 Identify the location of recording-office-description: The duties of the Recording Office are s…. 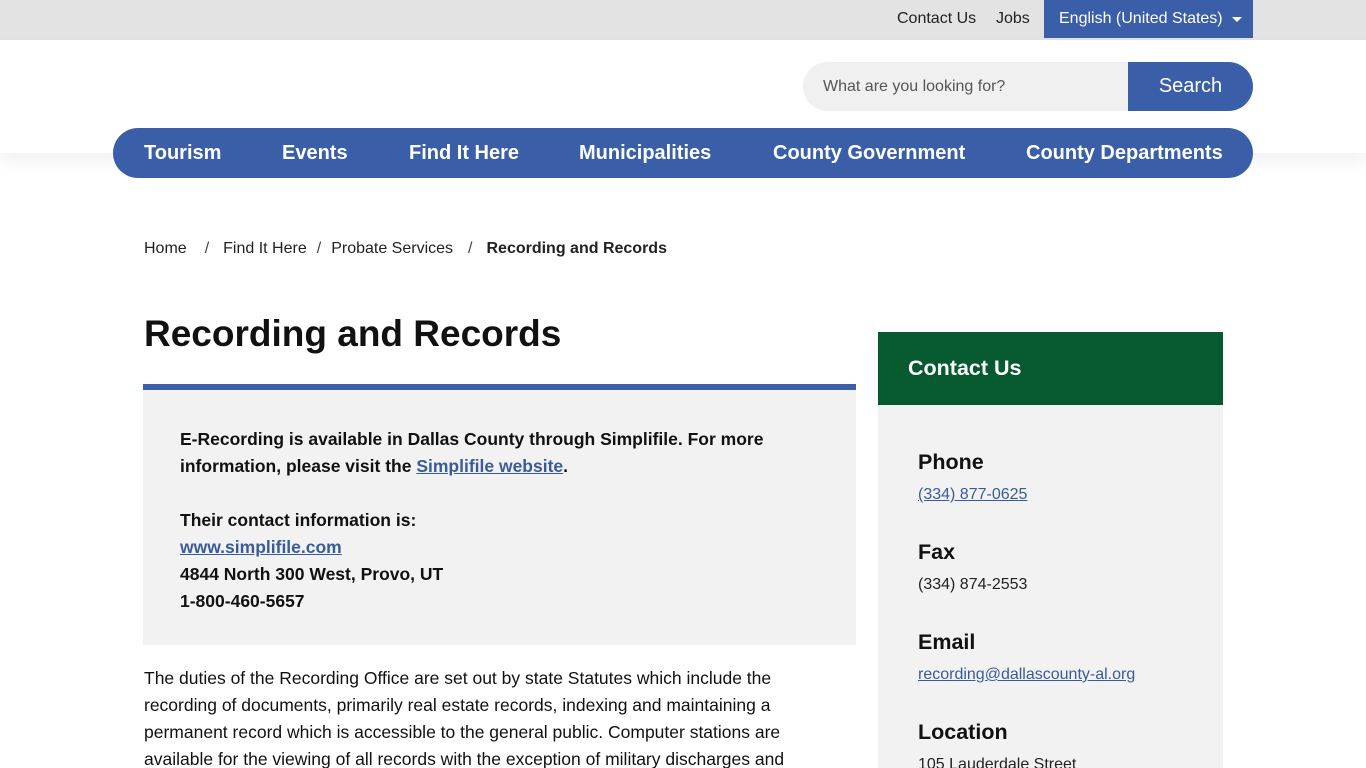
(464, 718).